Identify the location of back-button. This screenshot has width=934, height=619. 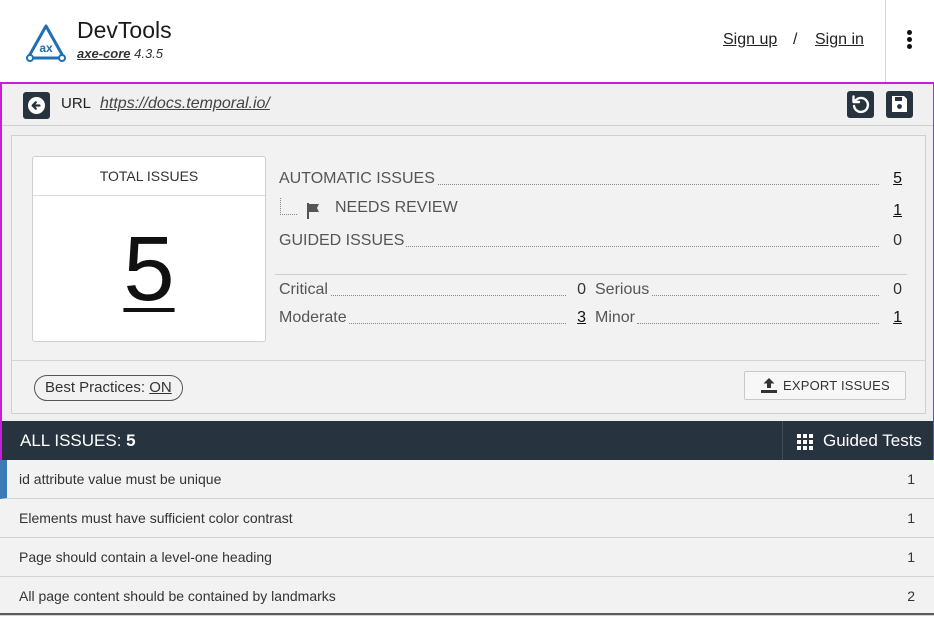
(36, 105).